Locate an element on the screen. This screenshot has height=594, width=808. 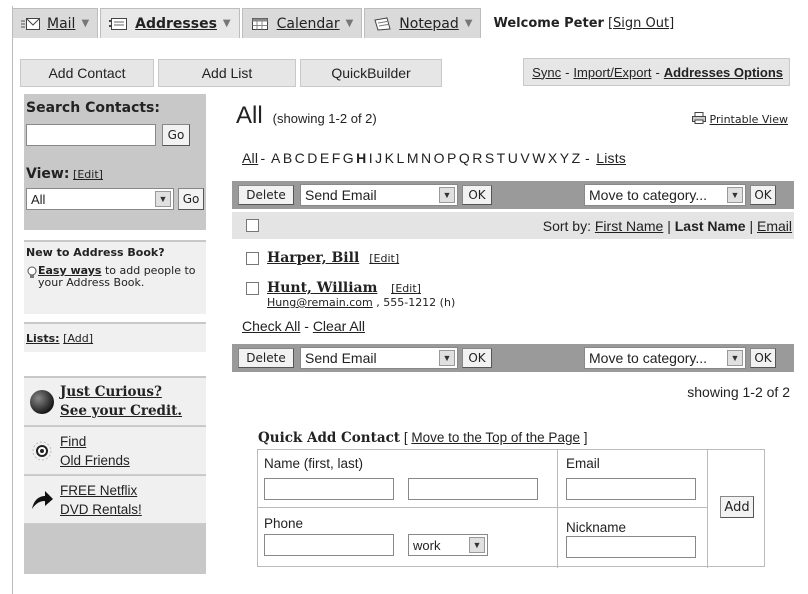
letter-link: G is located at coordinates (348, 158).